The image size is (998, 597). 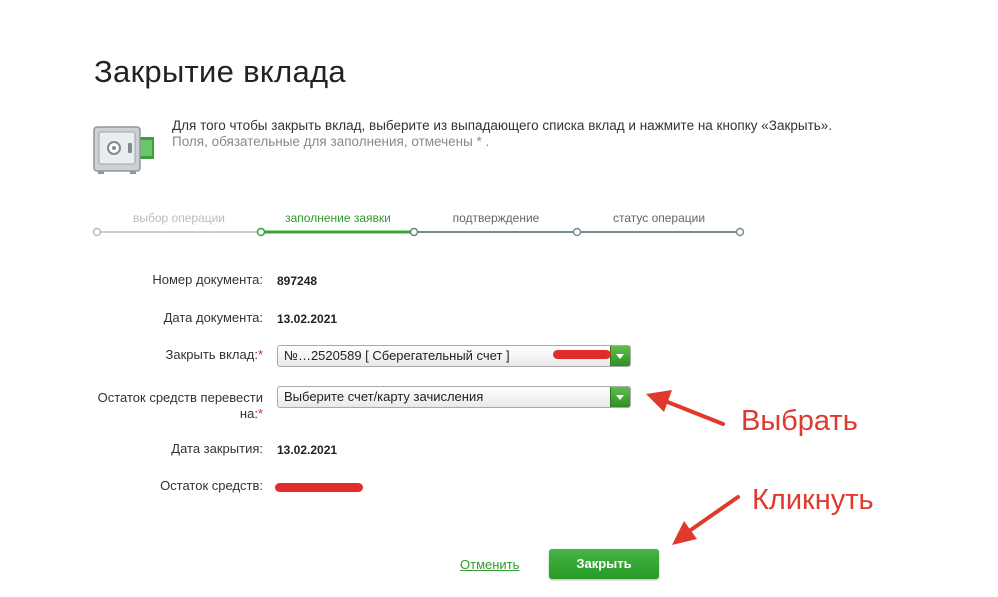 What do you see at coordinates (397, 355) in the screenshot?
I see `close-deposit-selected-value: №…2520589 [ Сберегательный счет ]` at bounding box center [397, 355].